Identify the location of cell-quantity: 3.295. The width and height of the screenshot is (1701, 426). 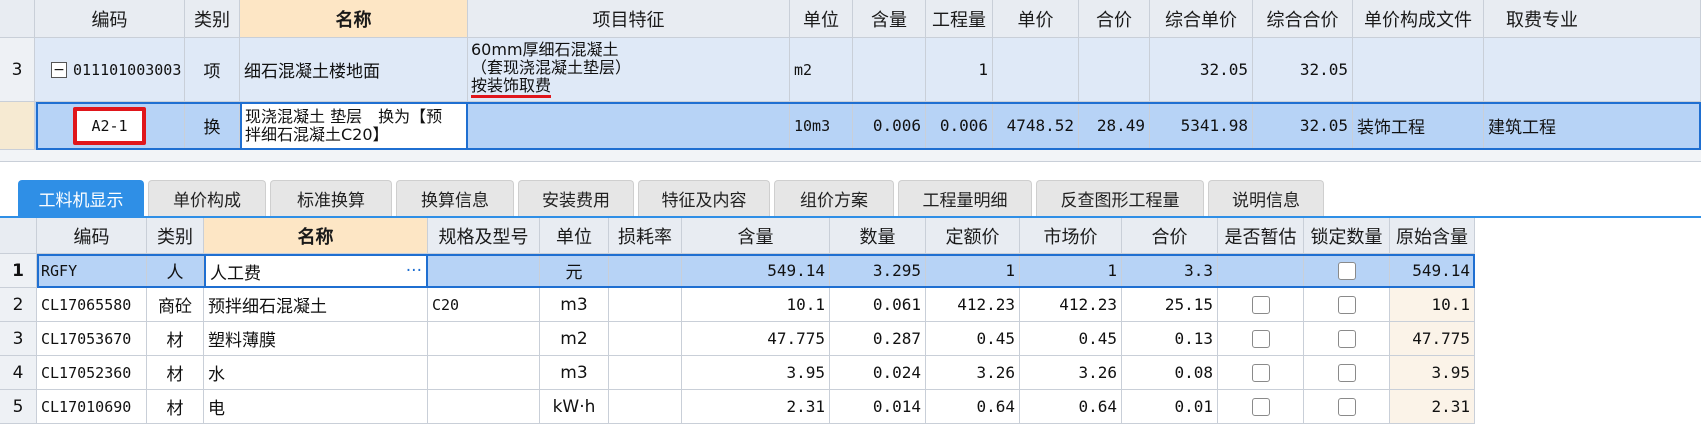
(878, 271).